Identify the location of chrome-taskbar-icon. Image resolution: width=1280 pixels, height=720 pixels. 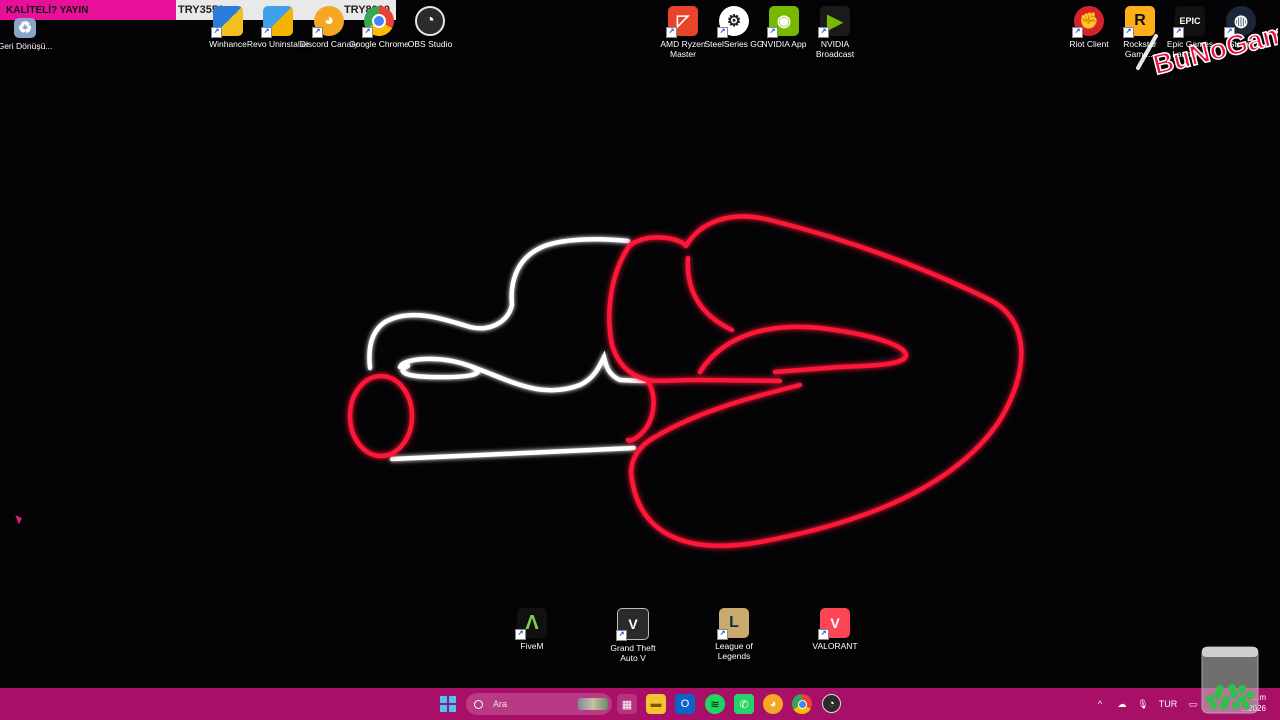
(802, 704).